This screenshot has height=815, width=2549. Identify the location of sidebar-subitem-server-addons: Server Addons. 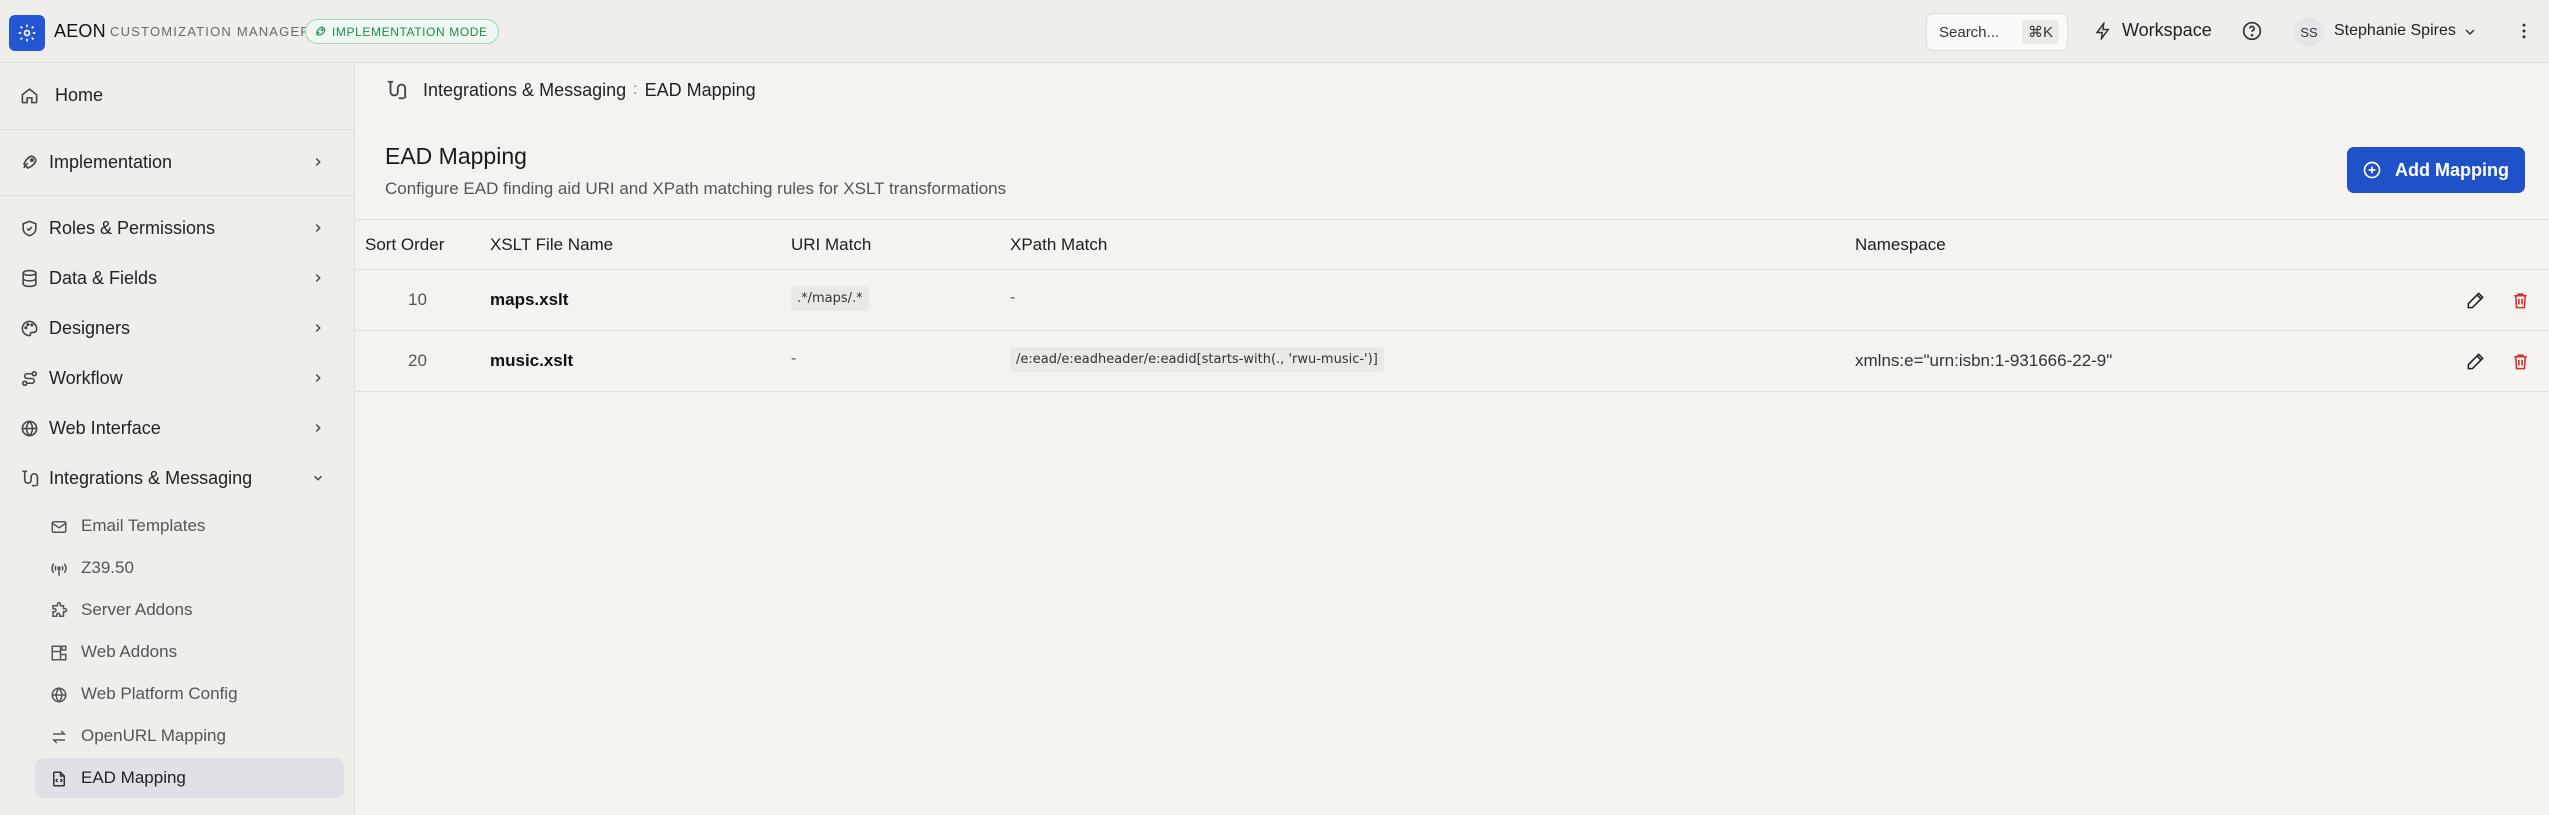
(189, 610).